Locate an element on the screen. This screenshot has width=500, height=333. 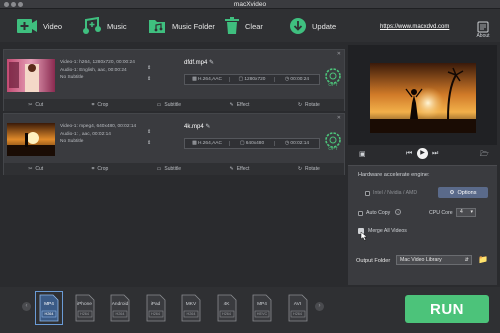
website-link: https://www.macxdvd.com is located at coordinates (414, 27).